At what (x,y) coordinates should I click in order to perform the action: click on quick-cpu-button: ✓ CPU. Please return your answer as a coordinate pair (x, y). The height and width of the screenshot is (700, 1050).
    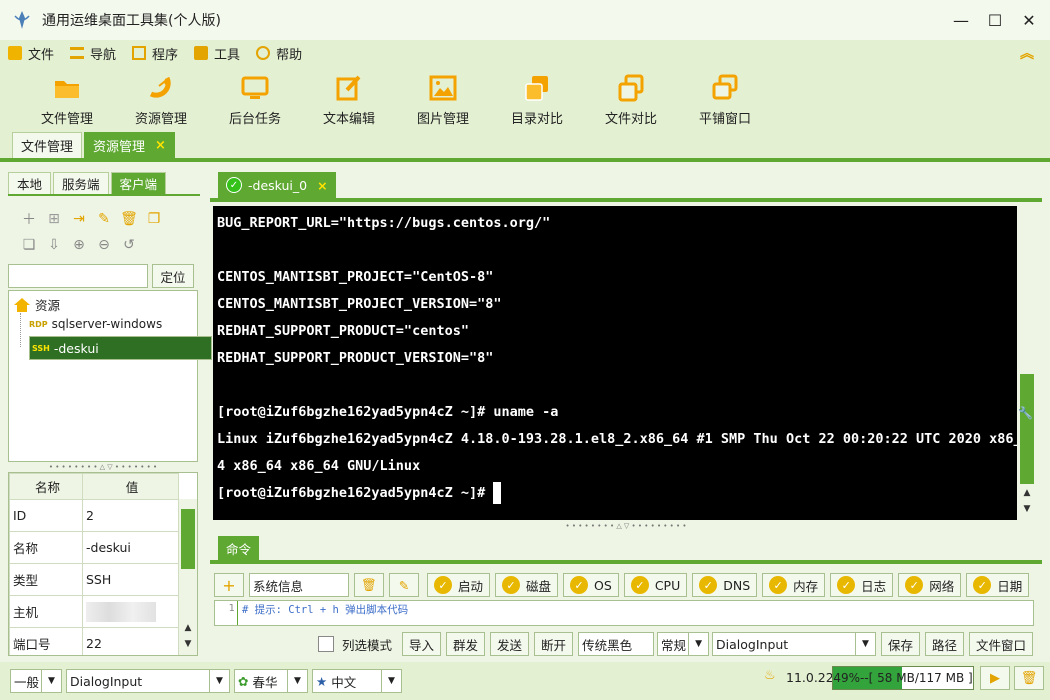
    Looking at the image, I should click on (655, 585).